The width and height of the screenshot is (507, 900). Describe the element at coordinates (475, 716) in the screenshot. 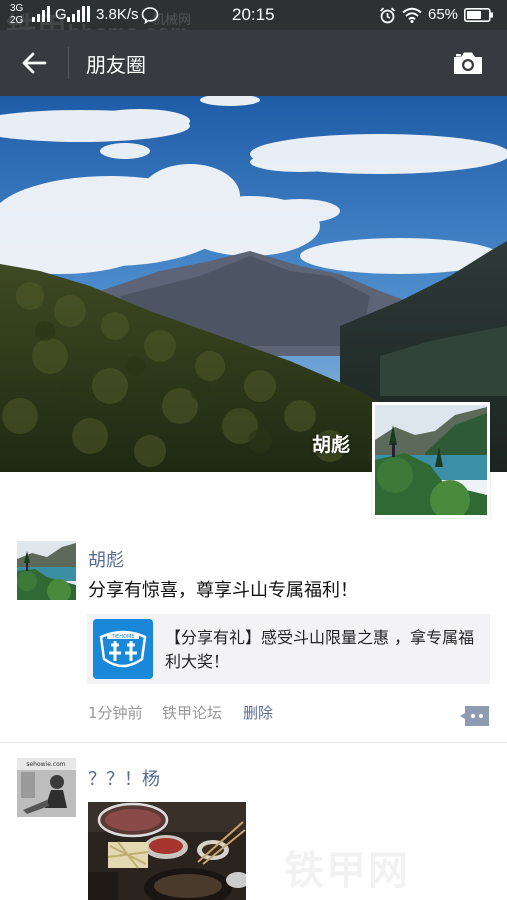

I see `comment-button-icon` at that location.